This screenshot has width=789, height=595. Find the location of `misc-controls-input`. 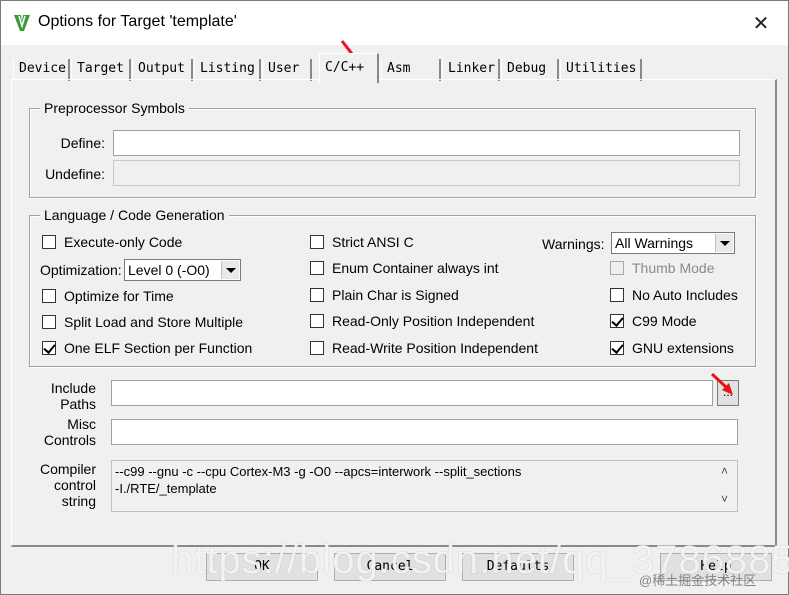

misc-controls-input is located at coordinates (424, 432).